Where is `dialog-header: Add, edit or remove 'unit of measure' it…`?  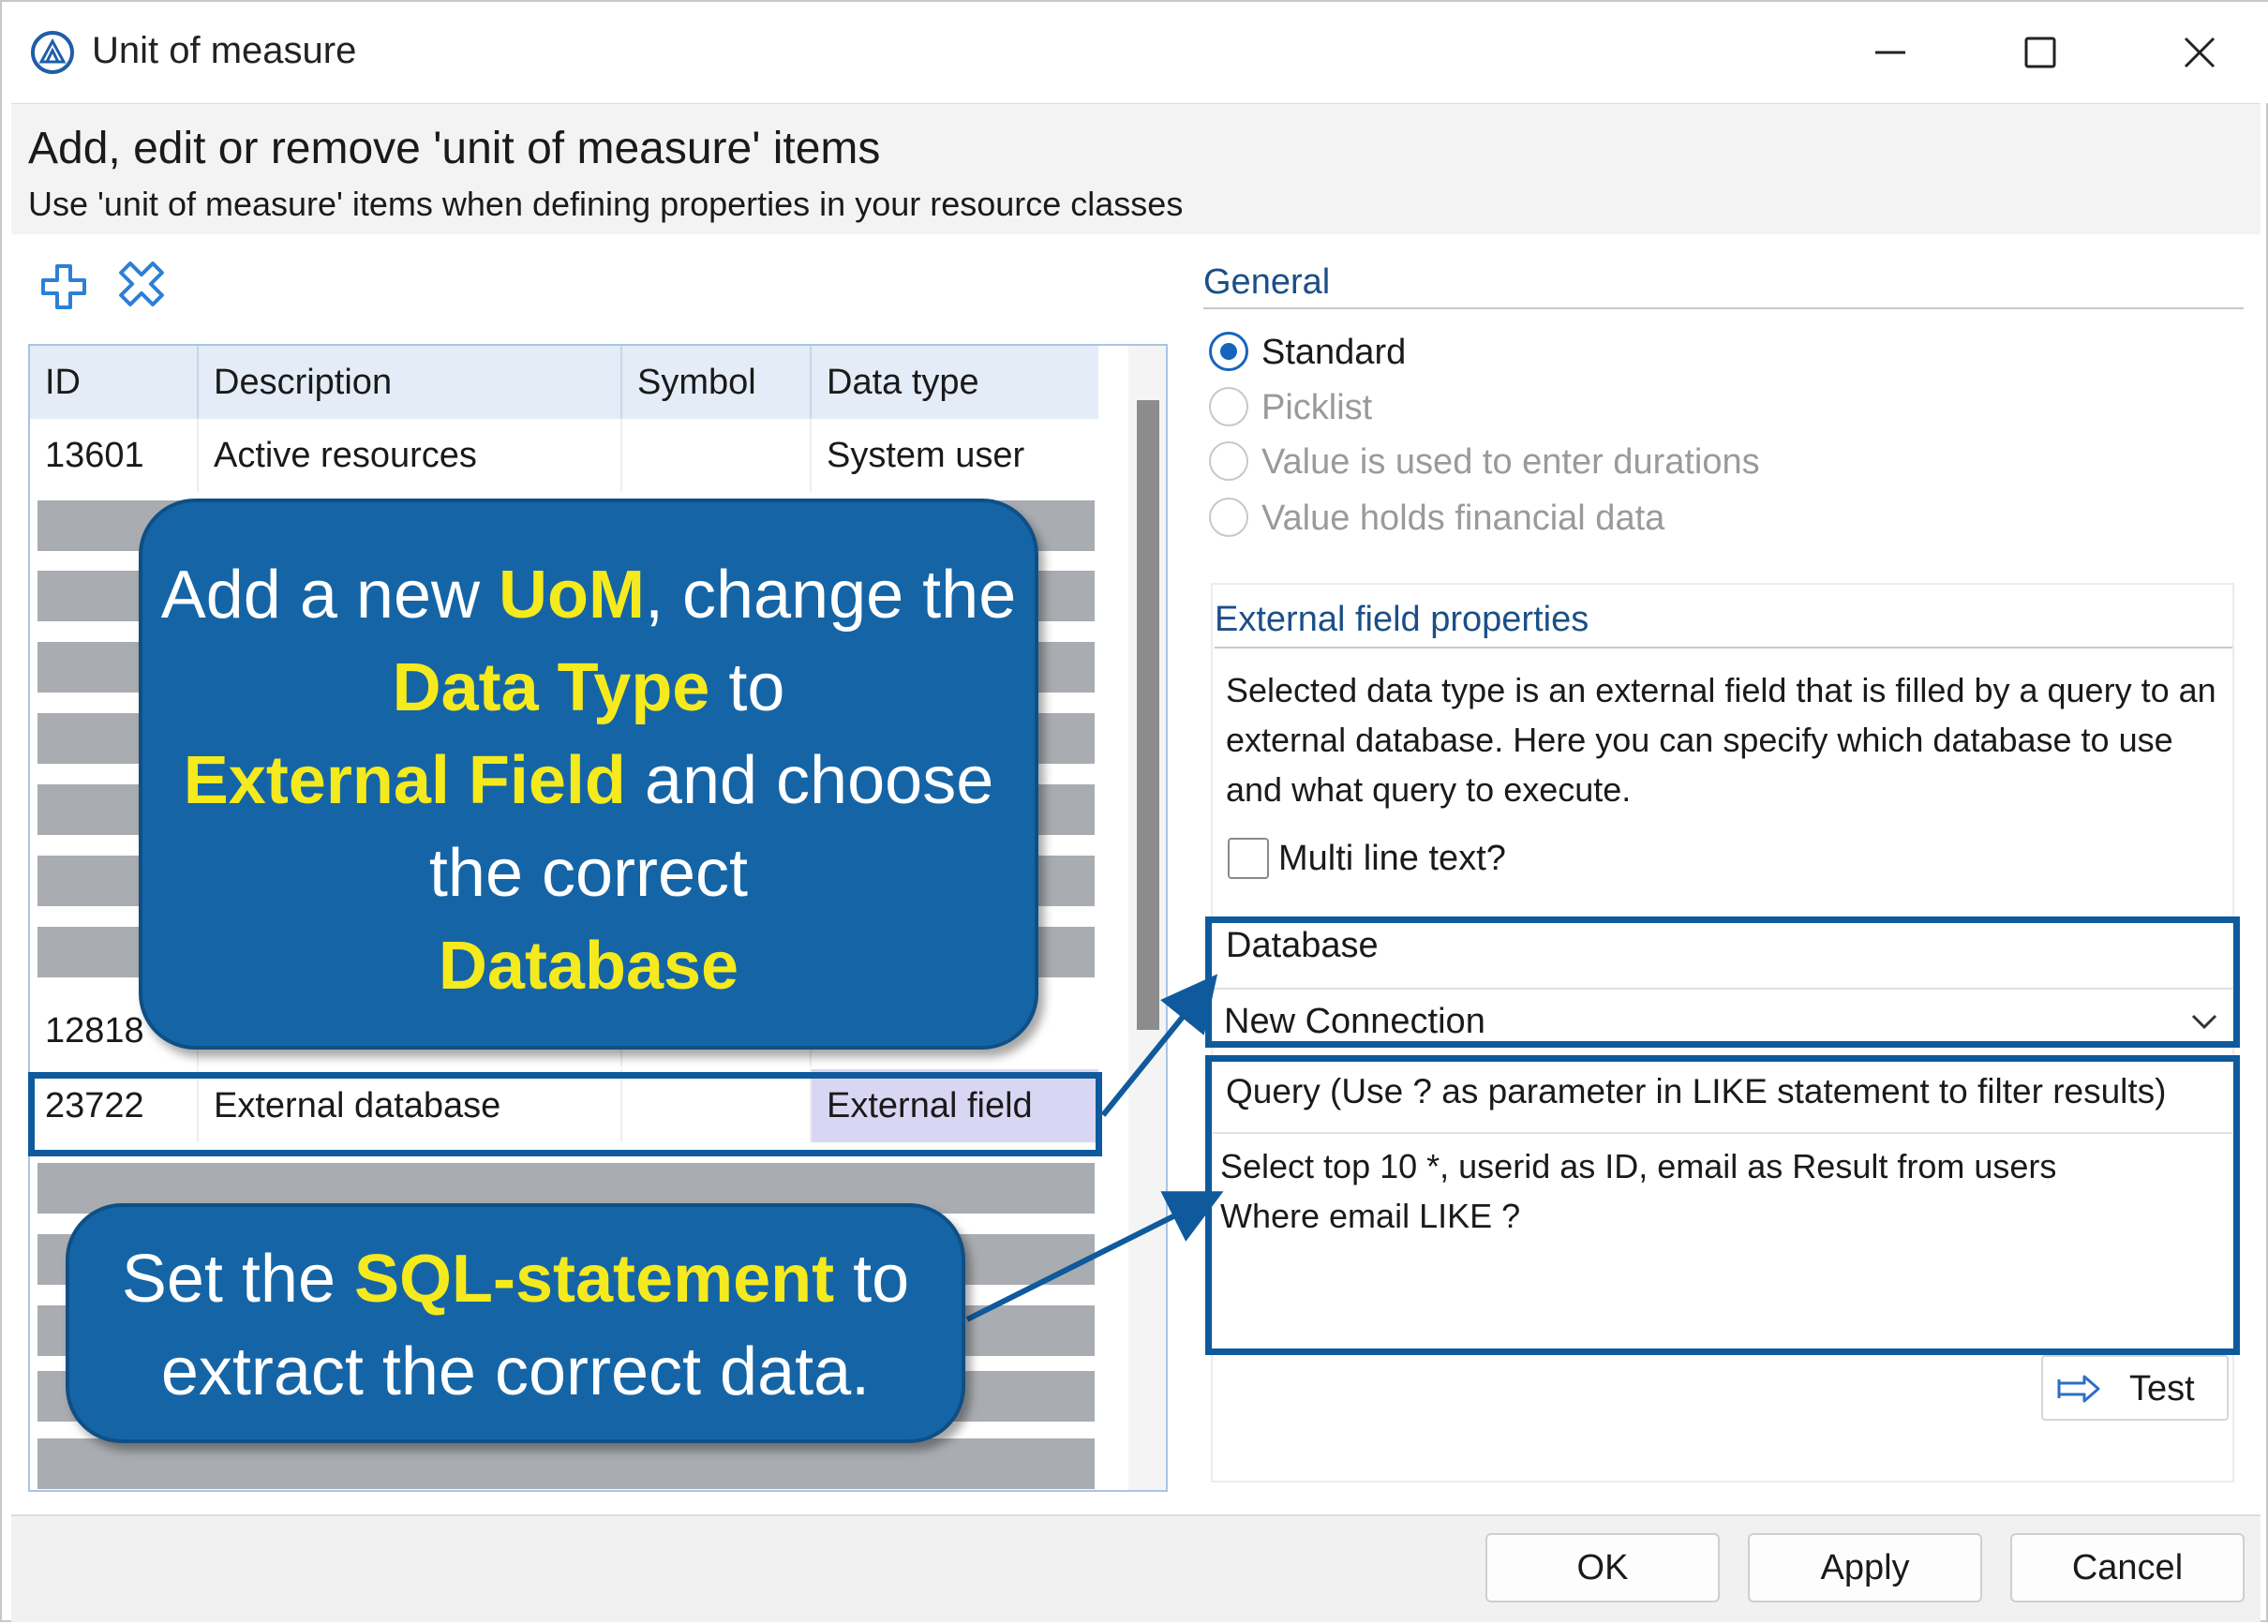 dialog-header: Add, edit or remove 'unit of measure' it… is located at coordinates (1136, 169).